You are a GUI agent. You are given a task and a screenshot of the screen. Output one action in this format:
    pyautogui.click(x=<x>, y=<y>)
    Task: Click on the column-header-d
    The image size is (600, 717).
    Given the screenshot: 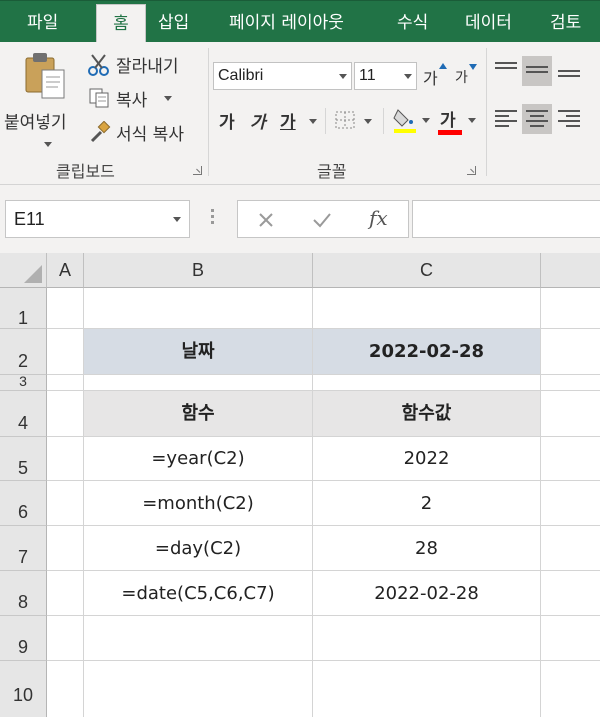 What is the action you would take?
    pyautogui.click(x=570, y=270)
    